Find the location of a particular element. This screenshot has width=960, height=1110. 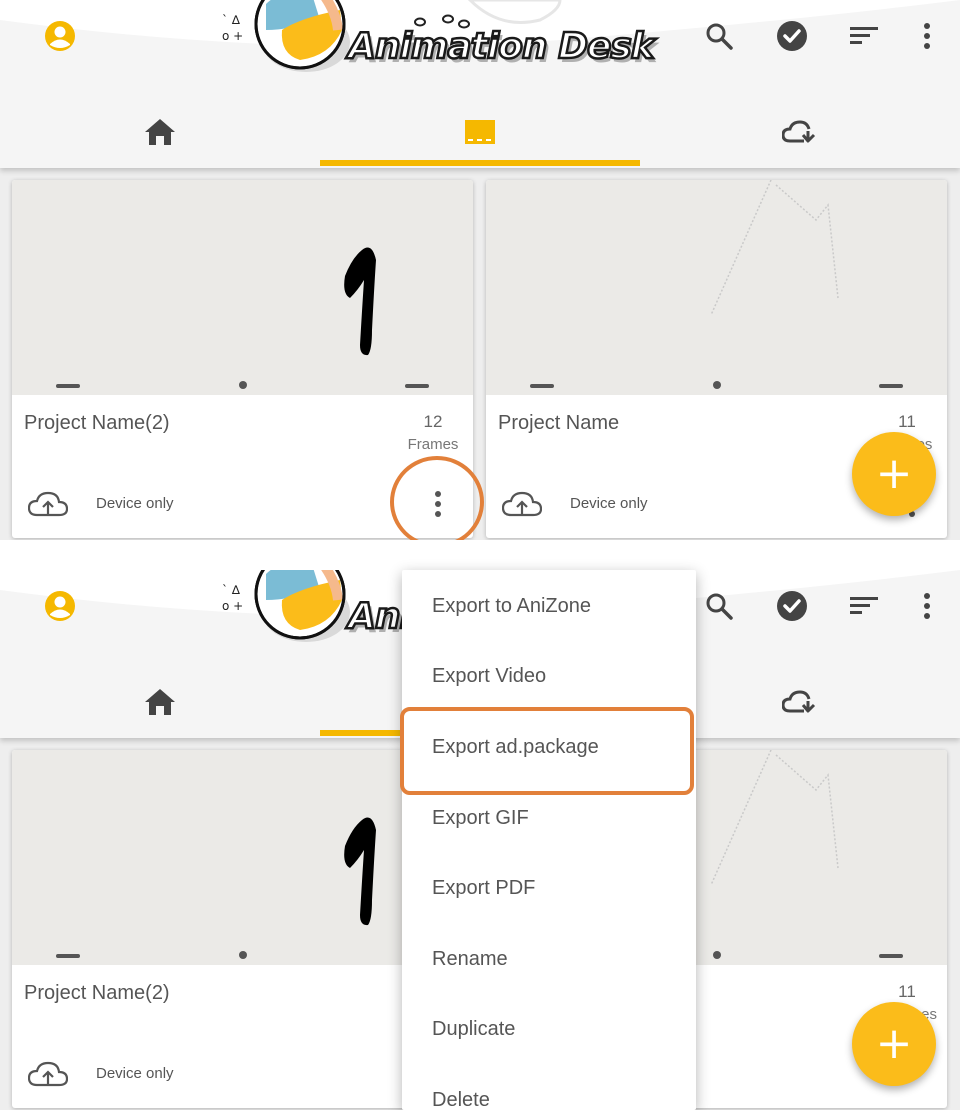

menu-item-export-pdf: Export PDF is located at coordinates (549, 888).